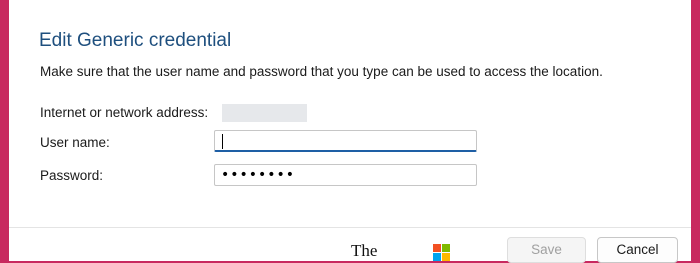 The image size is (700, 263). Describe the element at coordinates (75, 142) in the screenshot. I see `username-label: User name:` at that location.